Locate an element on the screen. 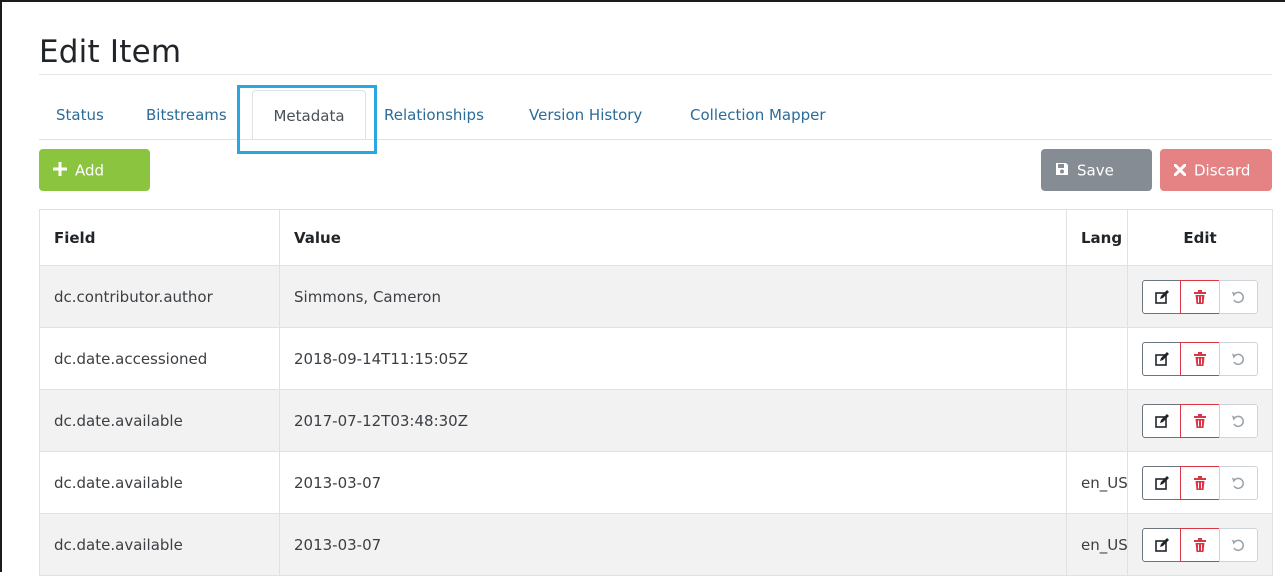 This screenshot has width=1285, height=576. header-value: Value is located at coordinates (673, 237).